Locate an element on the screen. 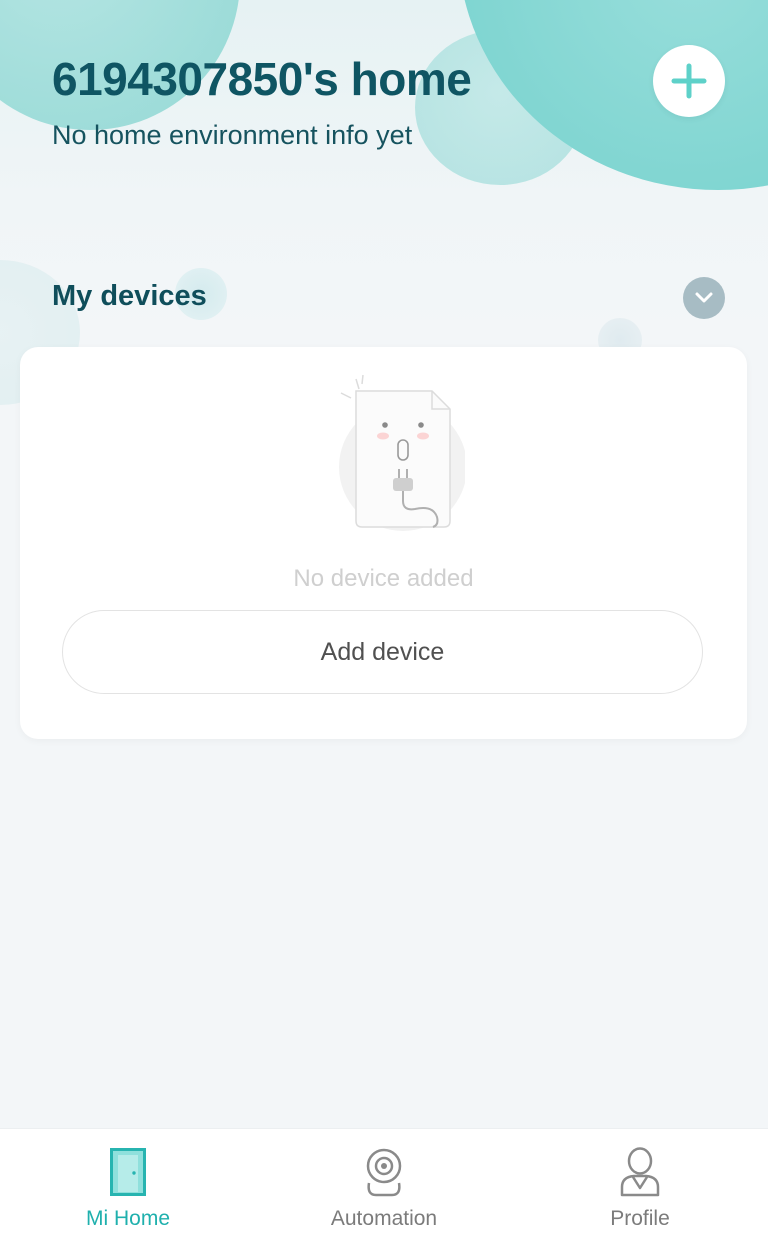  tab-mi-home: Mi Home is located at coordinates (128, 1186).